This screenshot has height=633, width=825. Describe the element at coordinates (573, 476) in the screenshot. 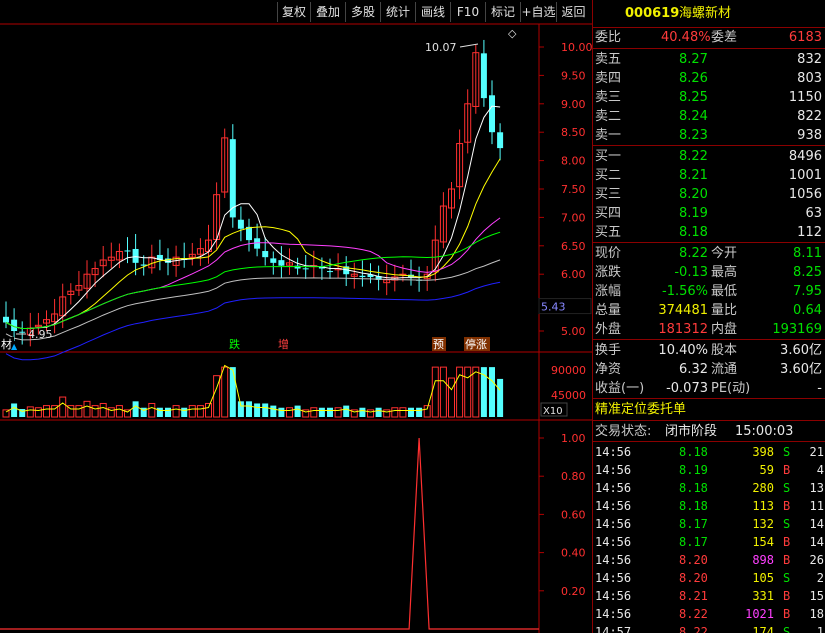

I see `indicator-axis-label: 0.80` at that location.